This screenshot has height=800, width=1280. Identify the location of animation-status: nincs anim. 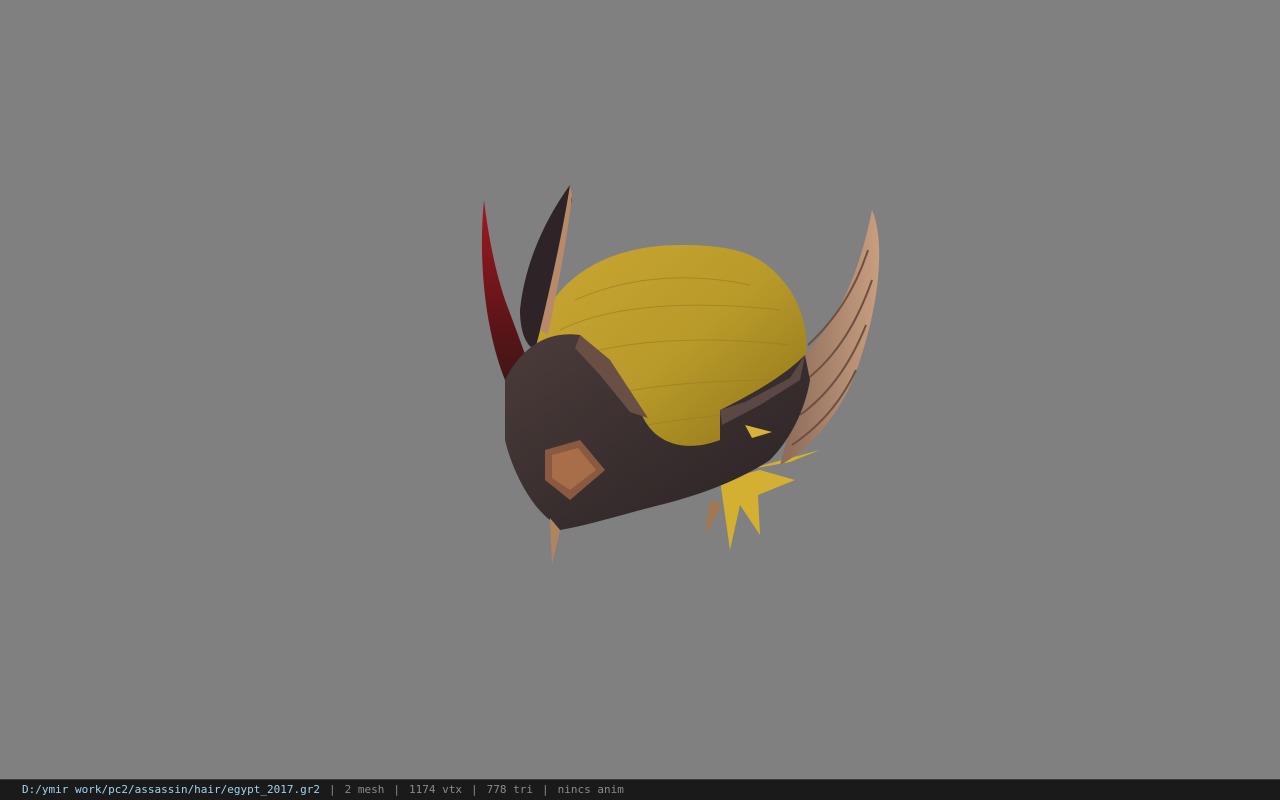
(590, 789).